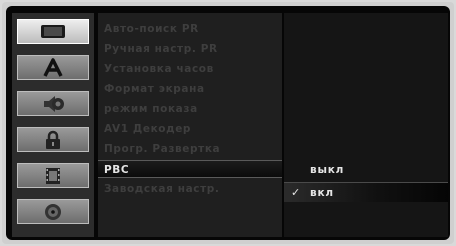 The image size is (456, 246). What do you see at coordinates (53, 31) in the screenshot?
I see `tv-icon` at bounding box center [53, 31].